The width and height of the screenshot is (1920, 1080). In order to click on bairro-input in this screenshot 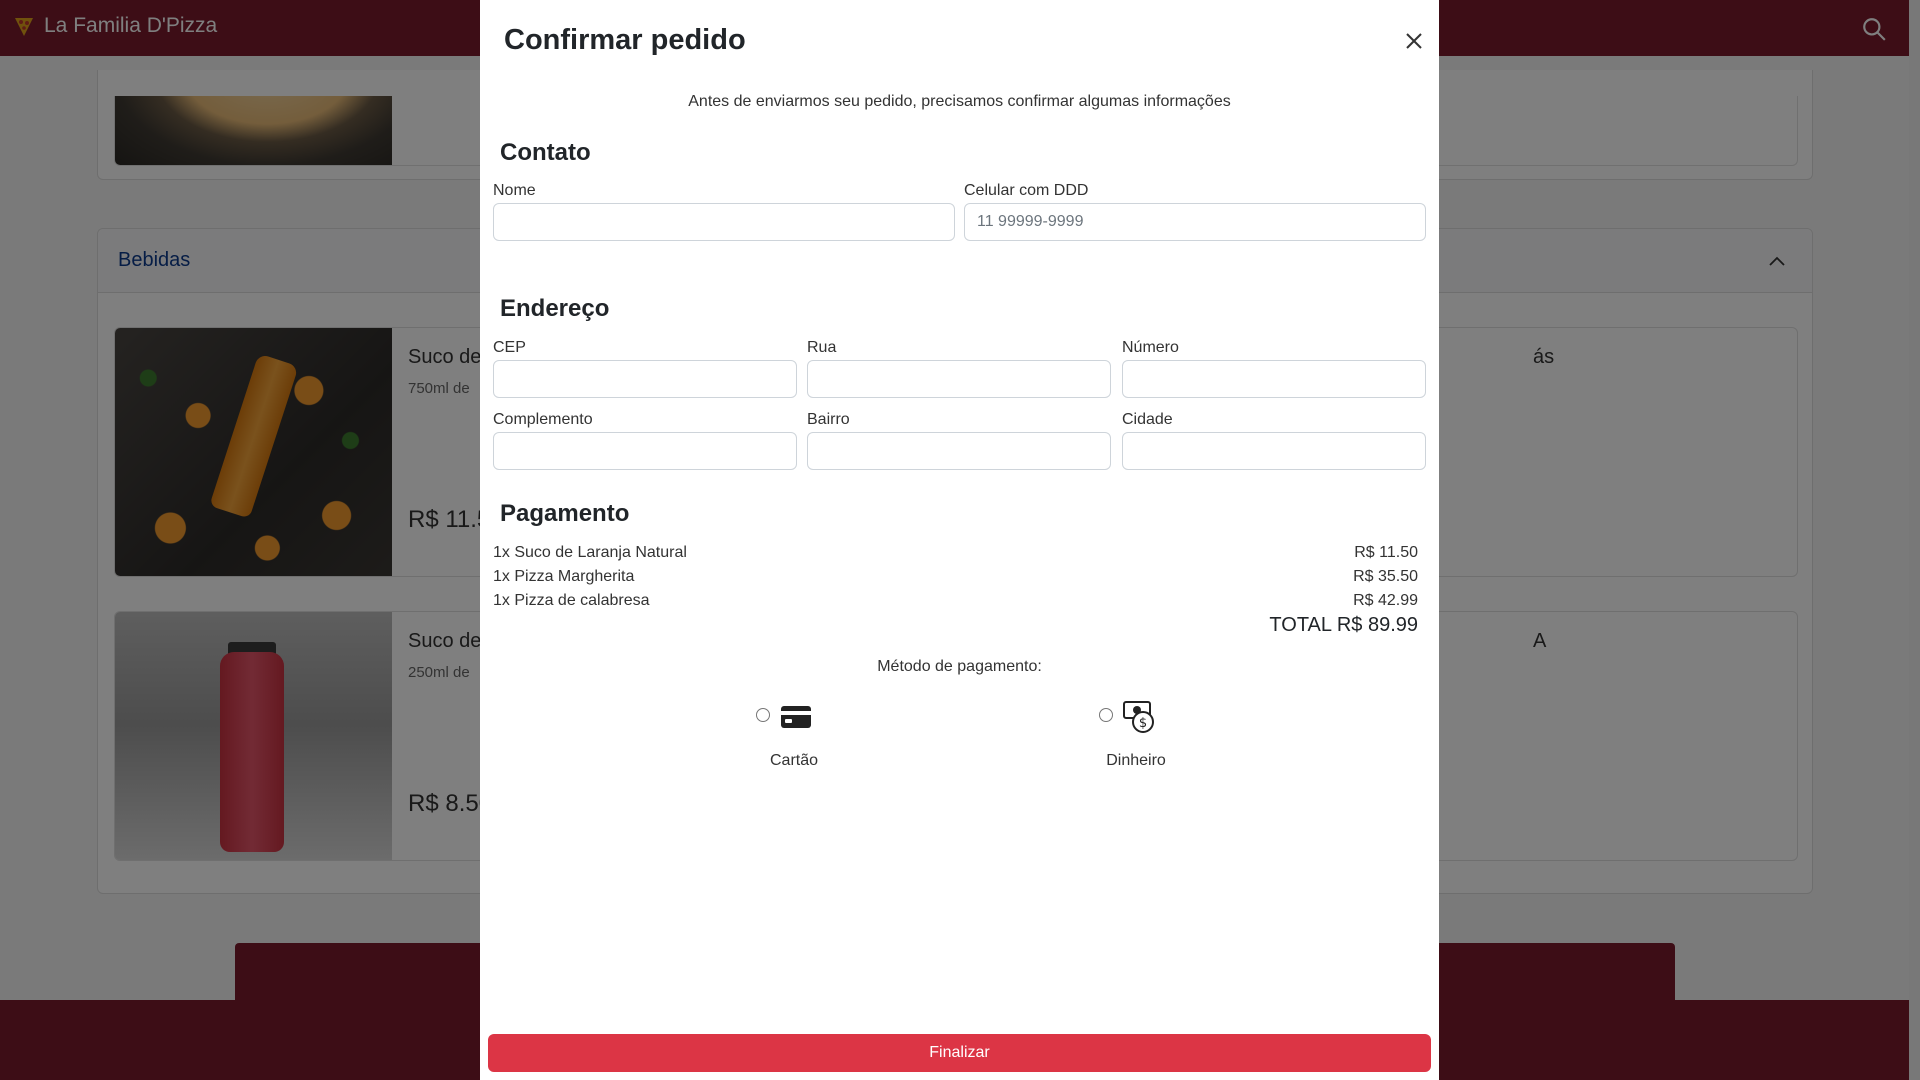, I will do `click(959, 451)`.